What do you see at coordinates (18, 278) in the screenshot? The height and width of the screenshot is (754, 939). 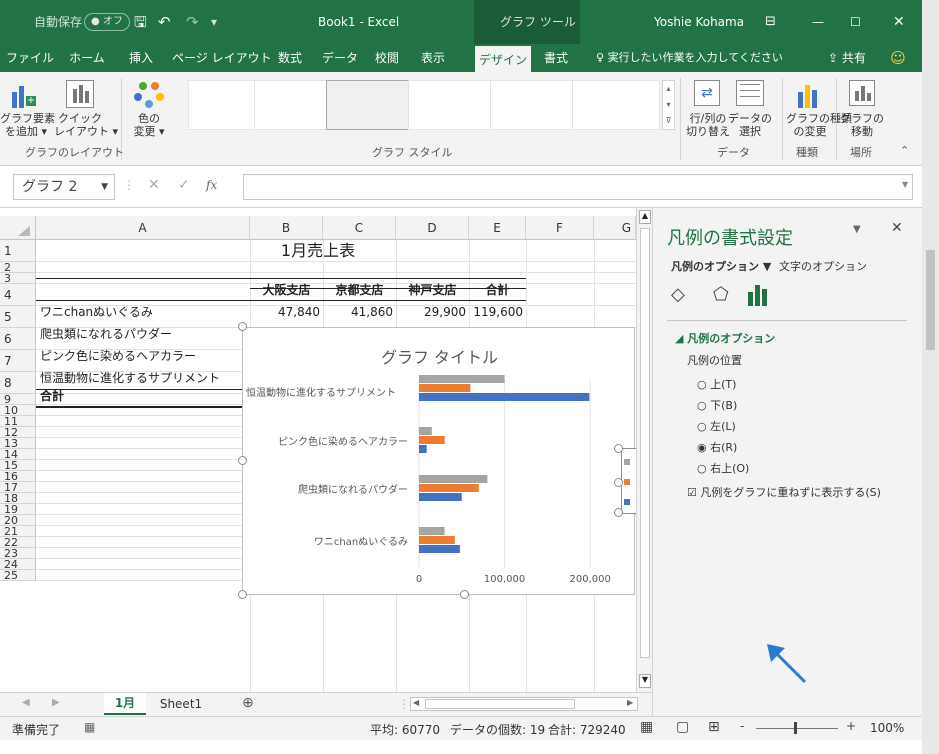 I see `row-header-3: 3` at bounding box center [18, 278].